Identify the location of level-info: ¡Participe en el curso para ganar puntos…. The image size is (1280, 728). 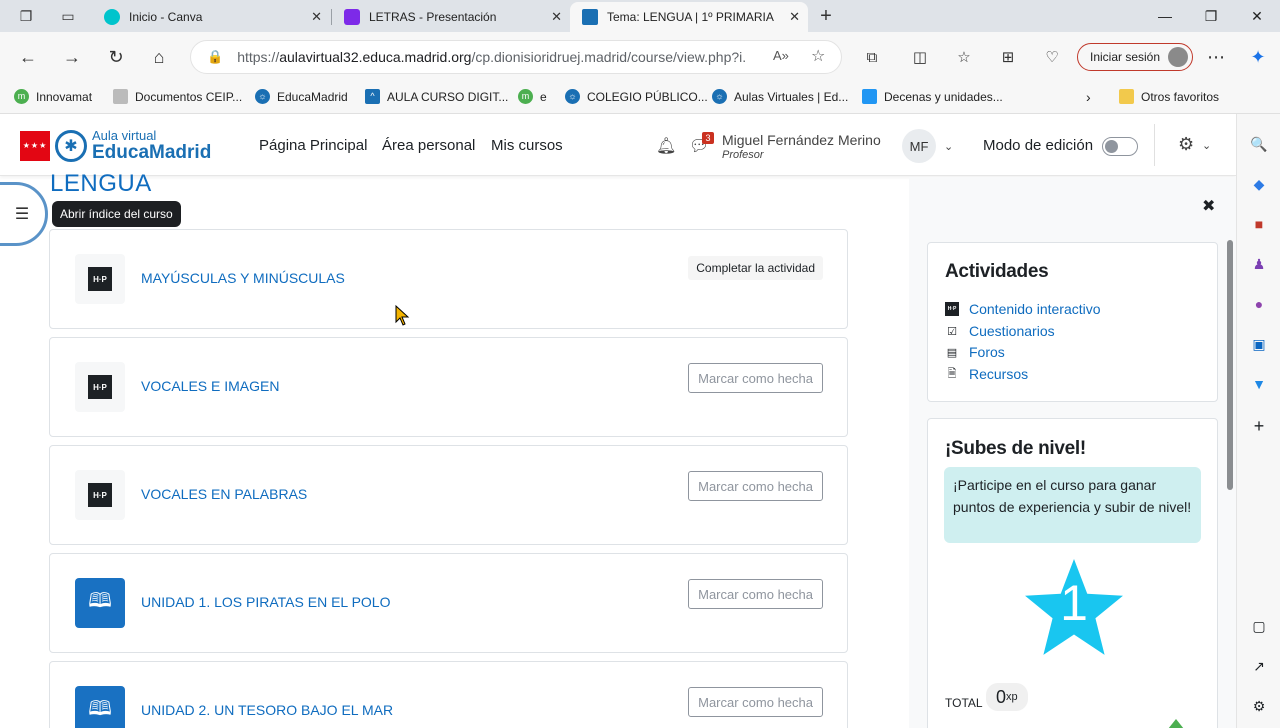
(1072, 505).